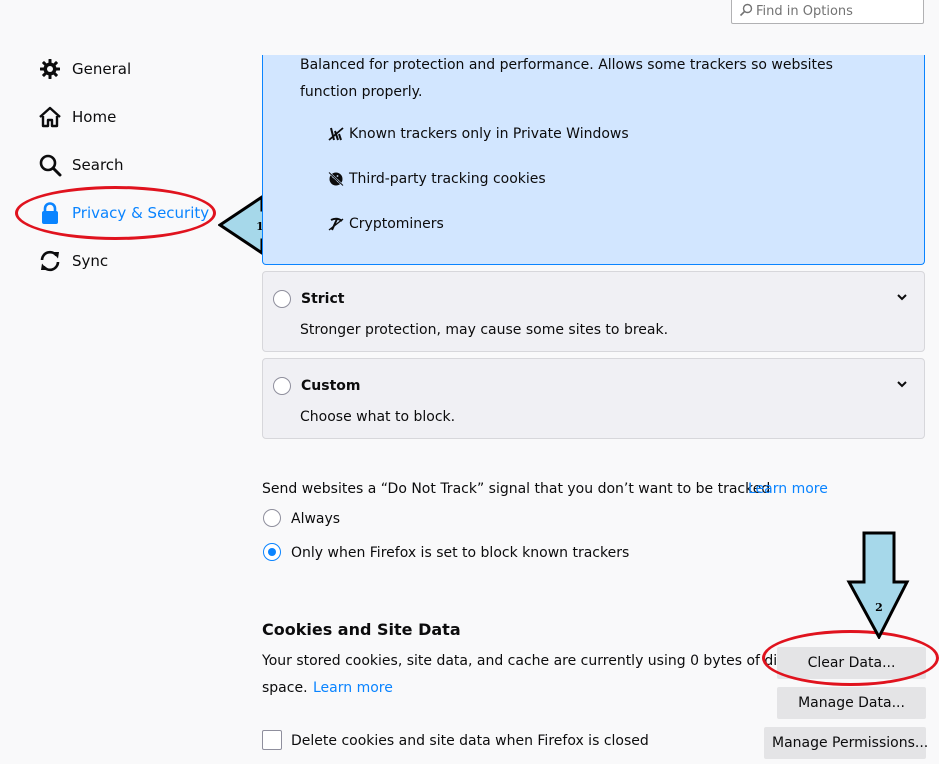  I want to click on gear-icon, so click(50, 69).